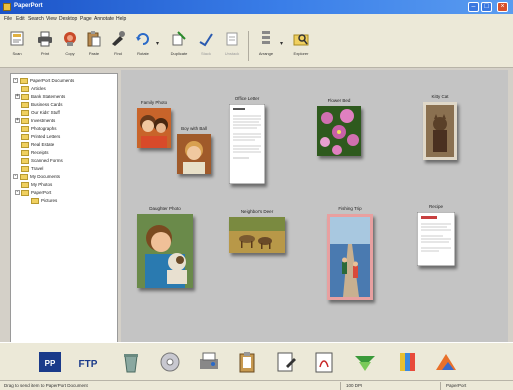  Describe the element at coordinates (20, 19) in the screenshot. I see `menu-edit: Edit` at that location.